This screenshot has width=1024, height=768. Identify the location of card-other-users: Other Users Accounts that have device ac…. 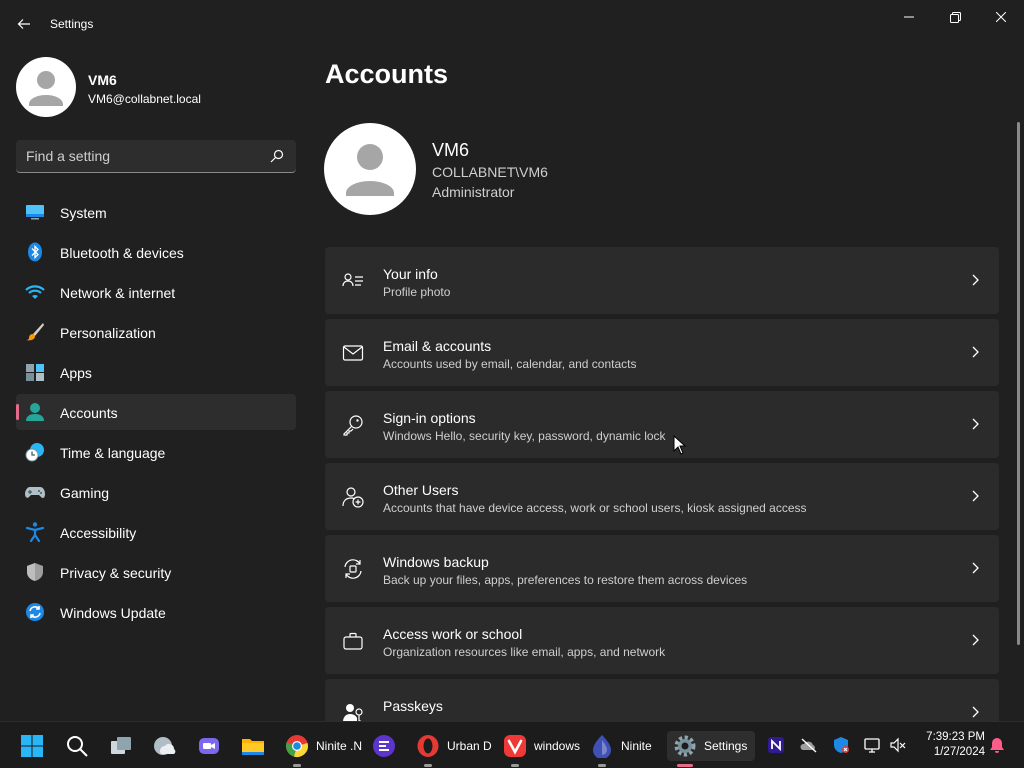
(662, 496).